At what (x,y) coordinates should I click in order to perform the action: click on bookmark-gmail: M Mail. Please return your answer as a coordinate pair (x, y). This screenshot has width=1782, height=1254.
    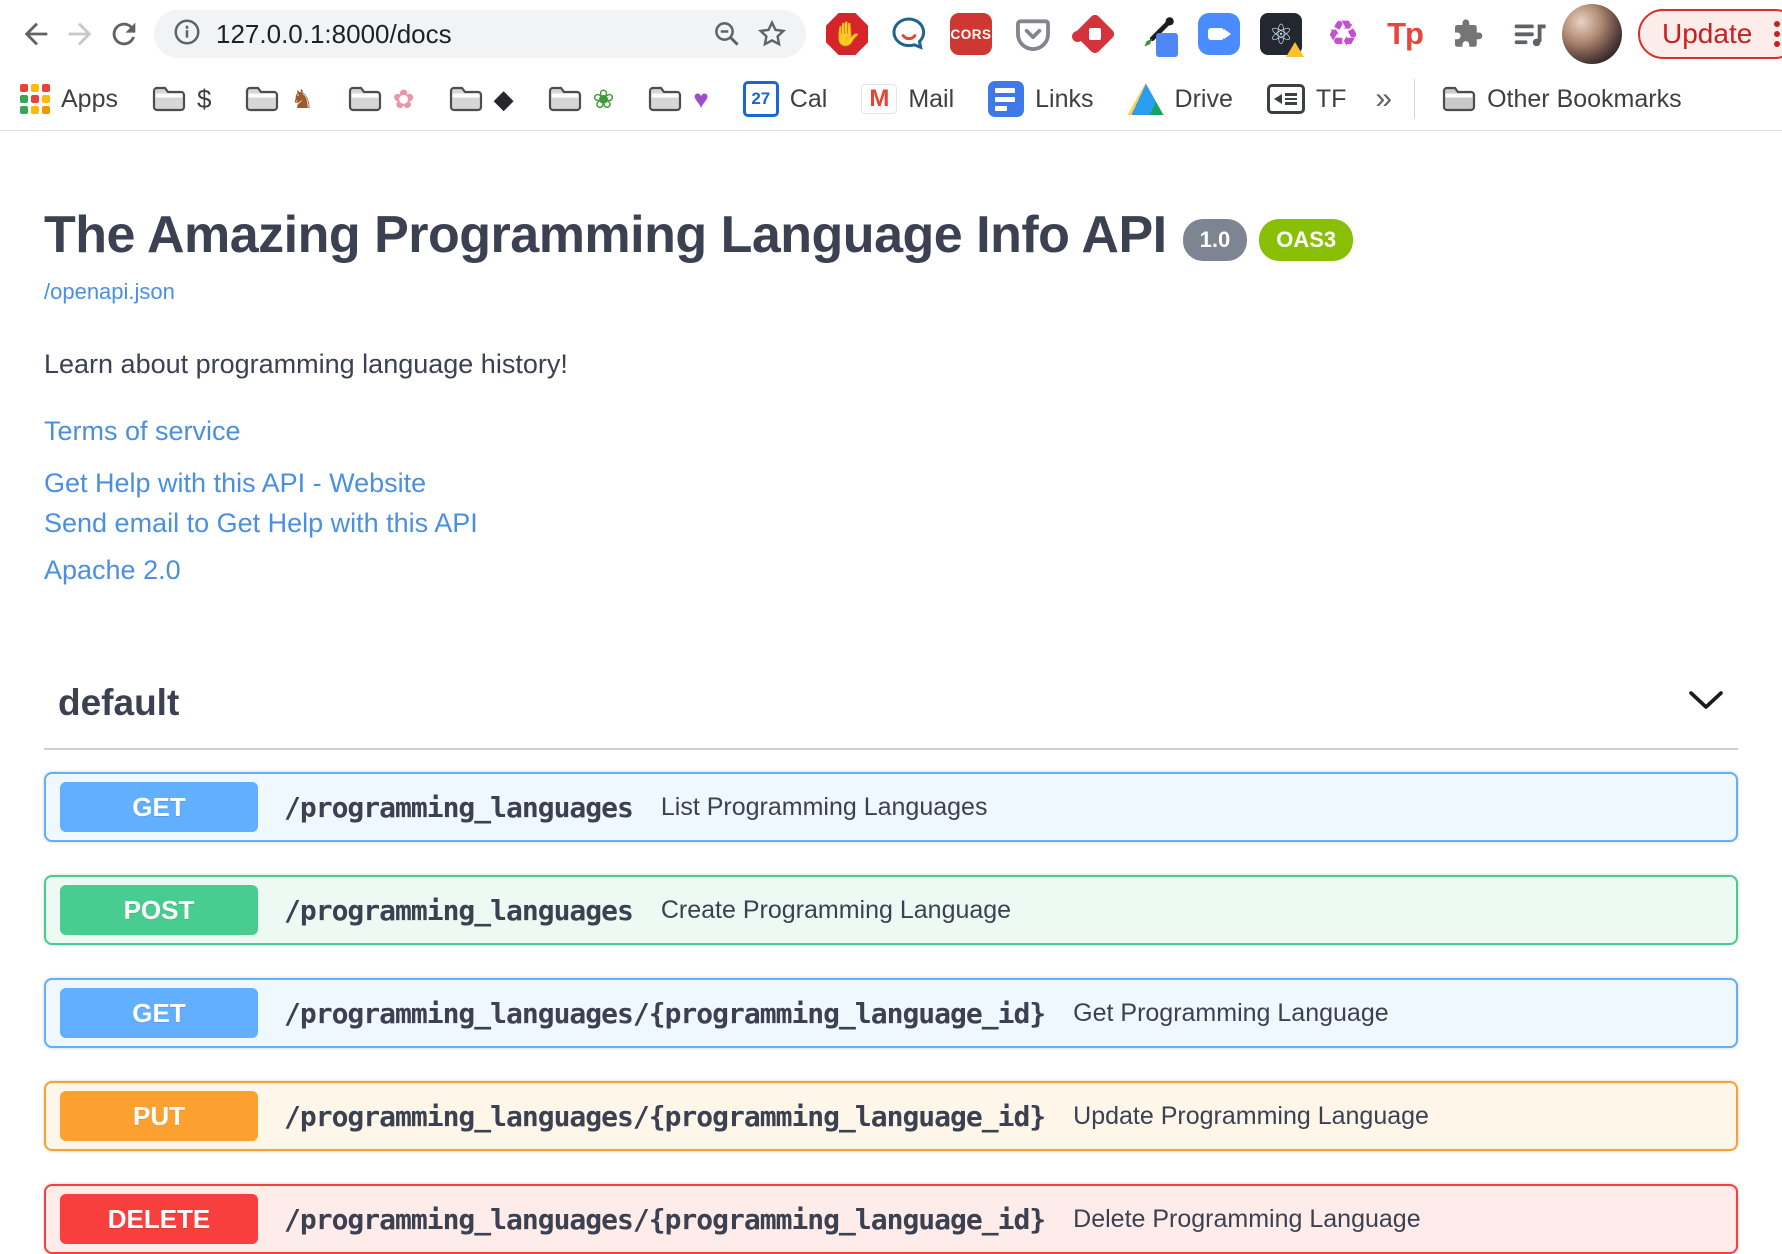
    Looking at the image, I should click on (907, 99).